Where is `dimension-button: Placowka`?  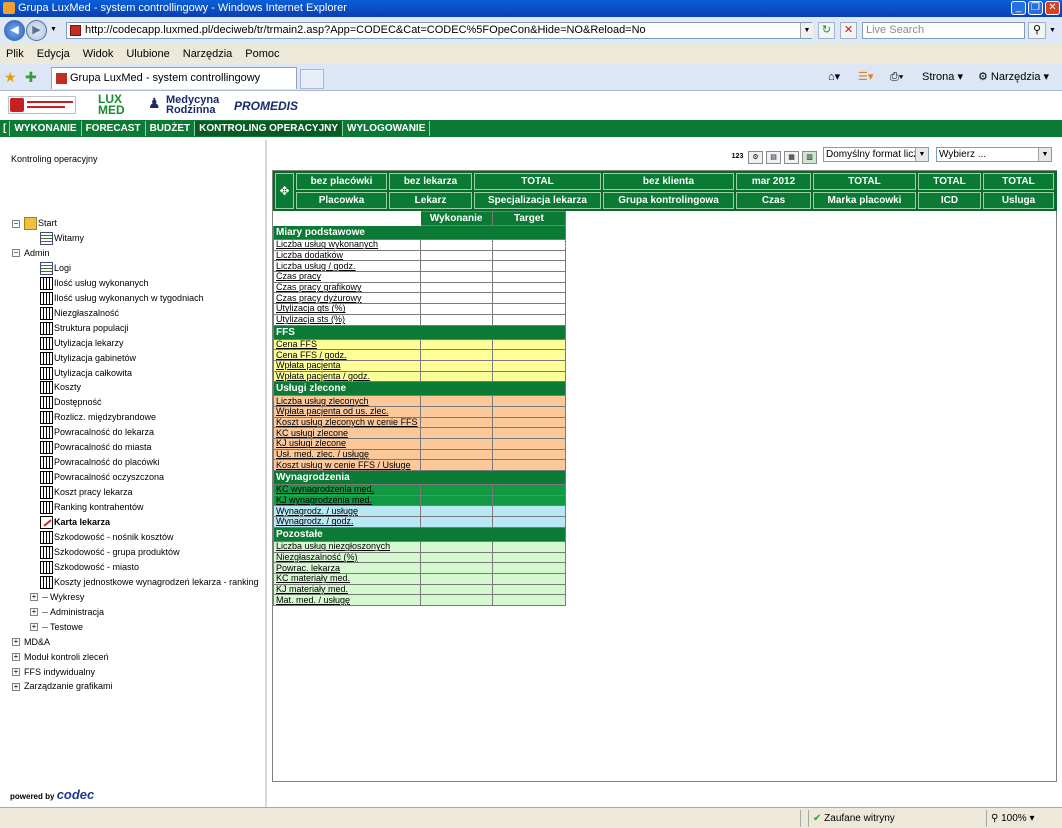
dimension-button: Placowka is located at coordinates (341, 200).